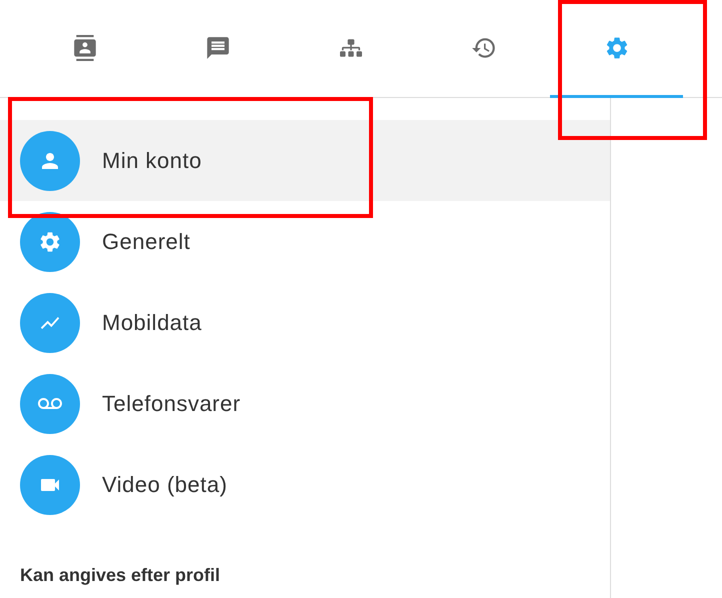 The image size is (722, 598). Describe the element at coordinates (305, 403) in the screenshot. I see `menu-item: Telefonsvarer` at that location.